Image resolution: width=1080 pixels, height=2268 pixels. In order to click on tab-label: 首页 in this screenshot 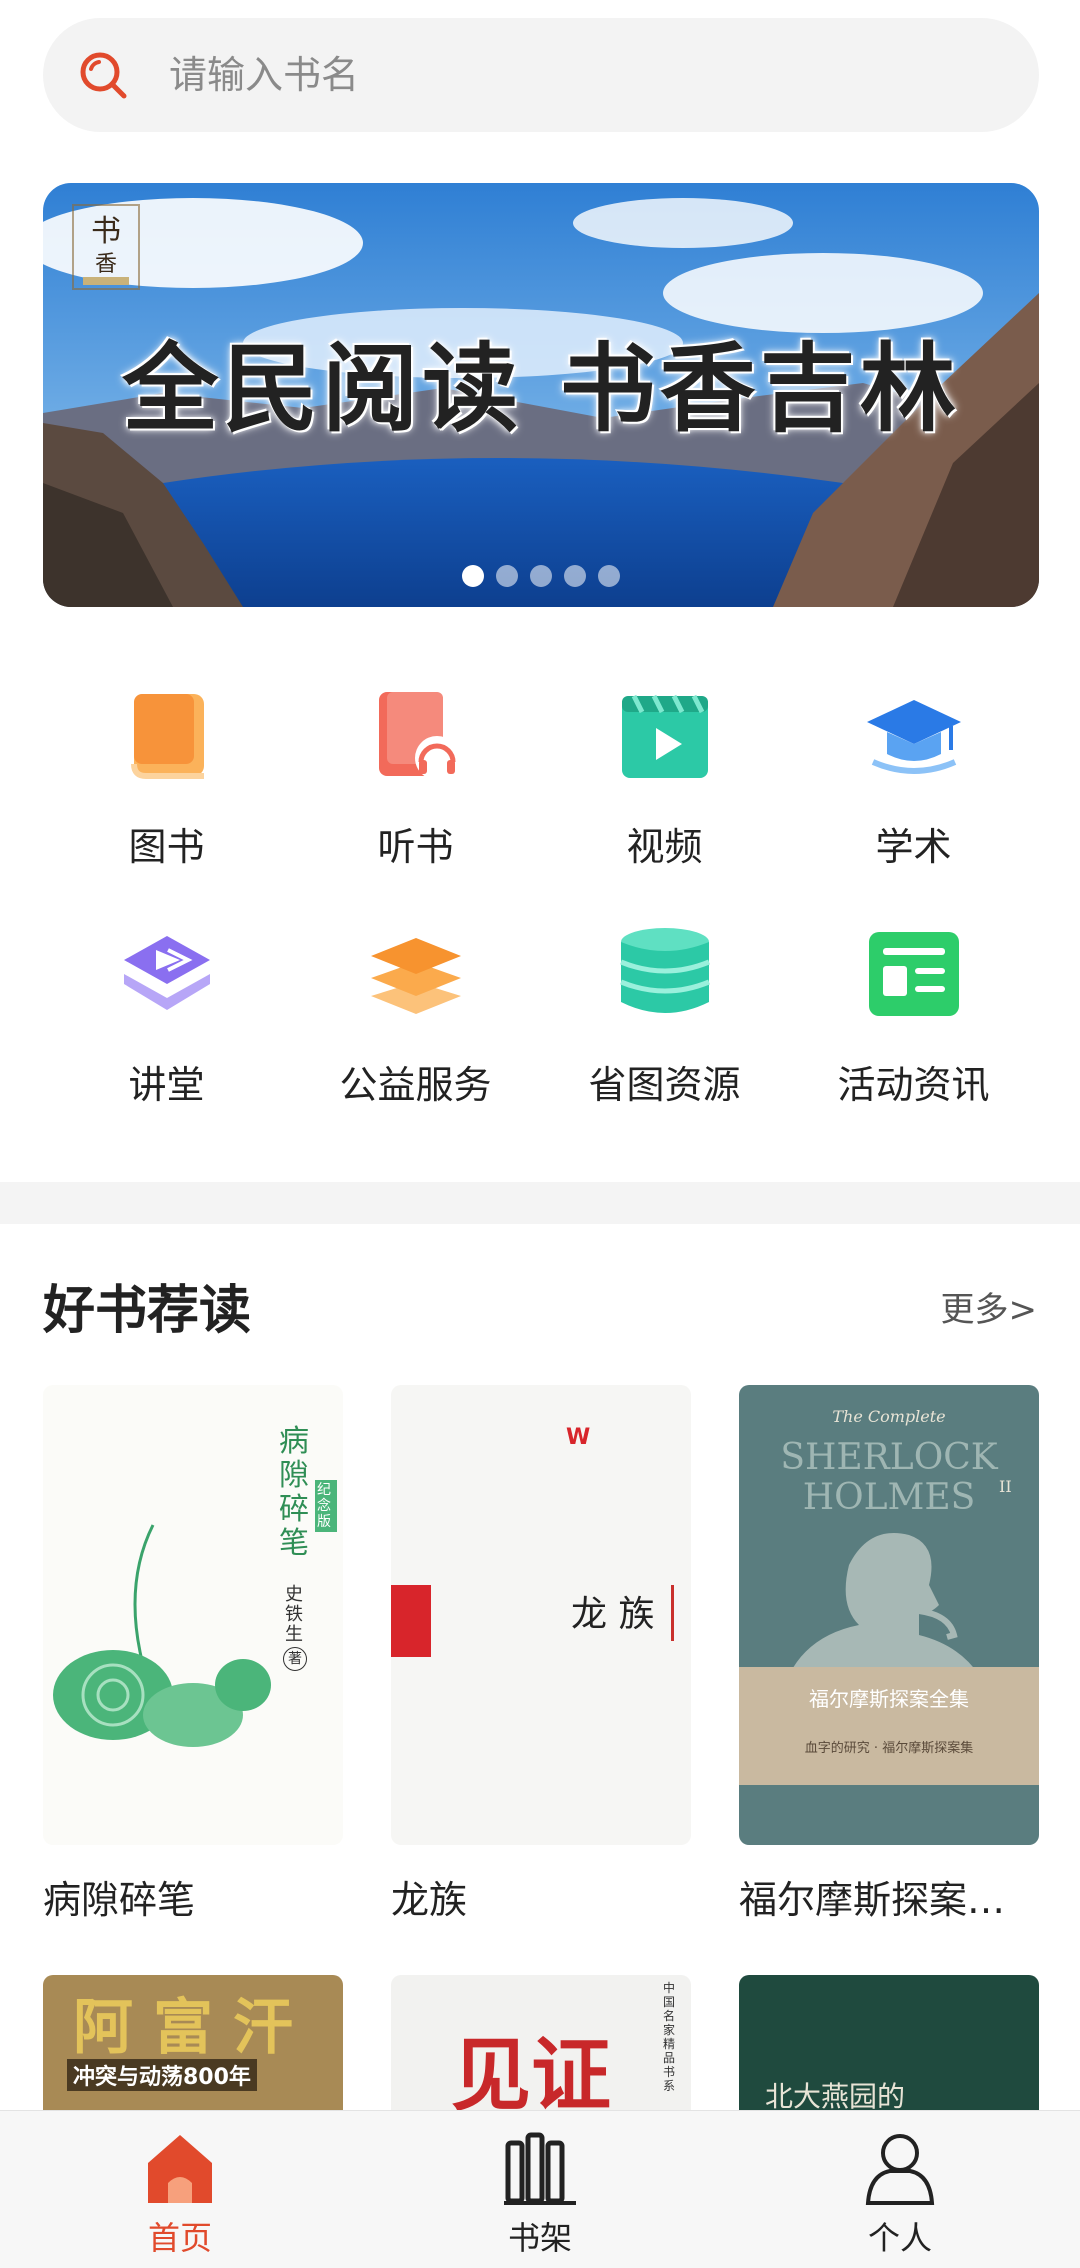, I will do `click(179, 2238)`.